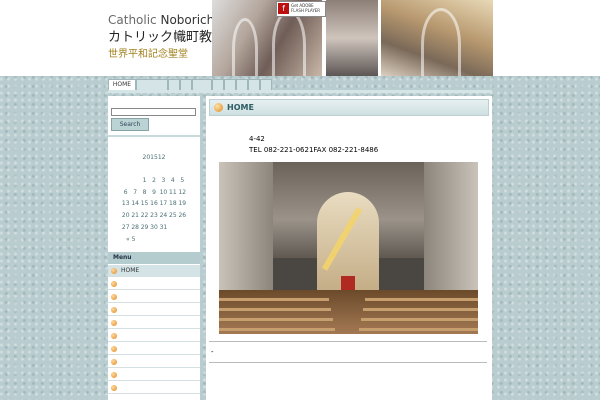 Image resolution: width=600 pixels, height=400 pixels. I want to click on calendar-day: 8, so click(144, 192).